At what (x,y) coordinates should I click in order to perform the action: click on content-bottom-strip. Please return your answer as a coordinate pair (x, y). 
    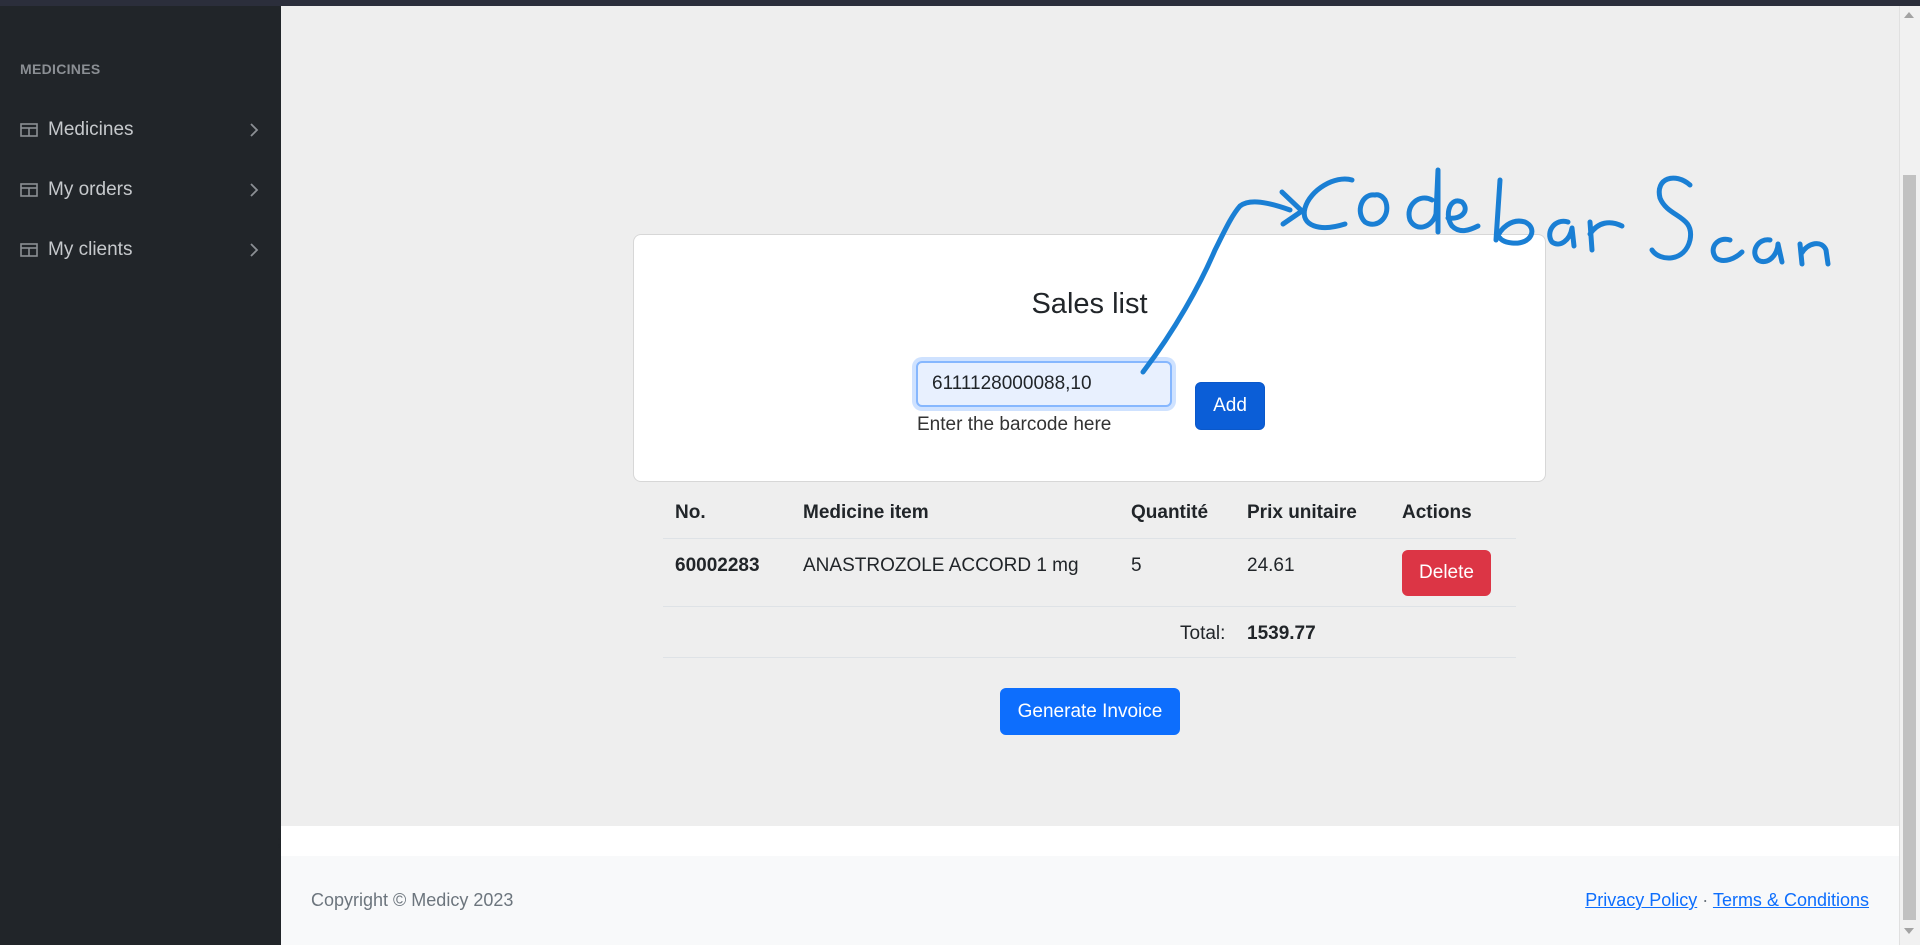
    Looking at the image, I should click on (1090, 841).